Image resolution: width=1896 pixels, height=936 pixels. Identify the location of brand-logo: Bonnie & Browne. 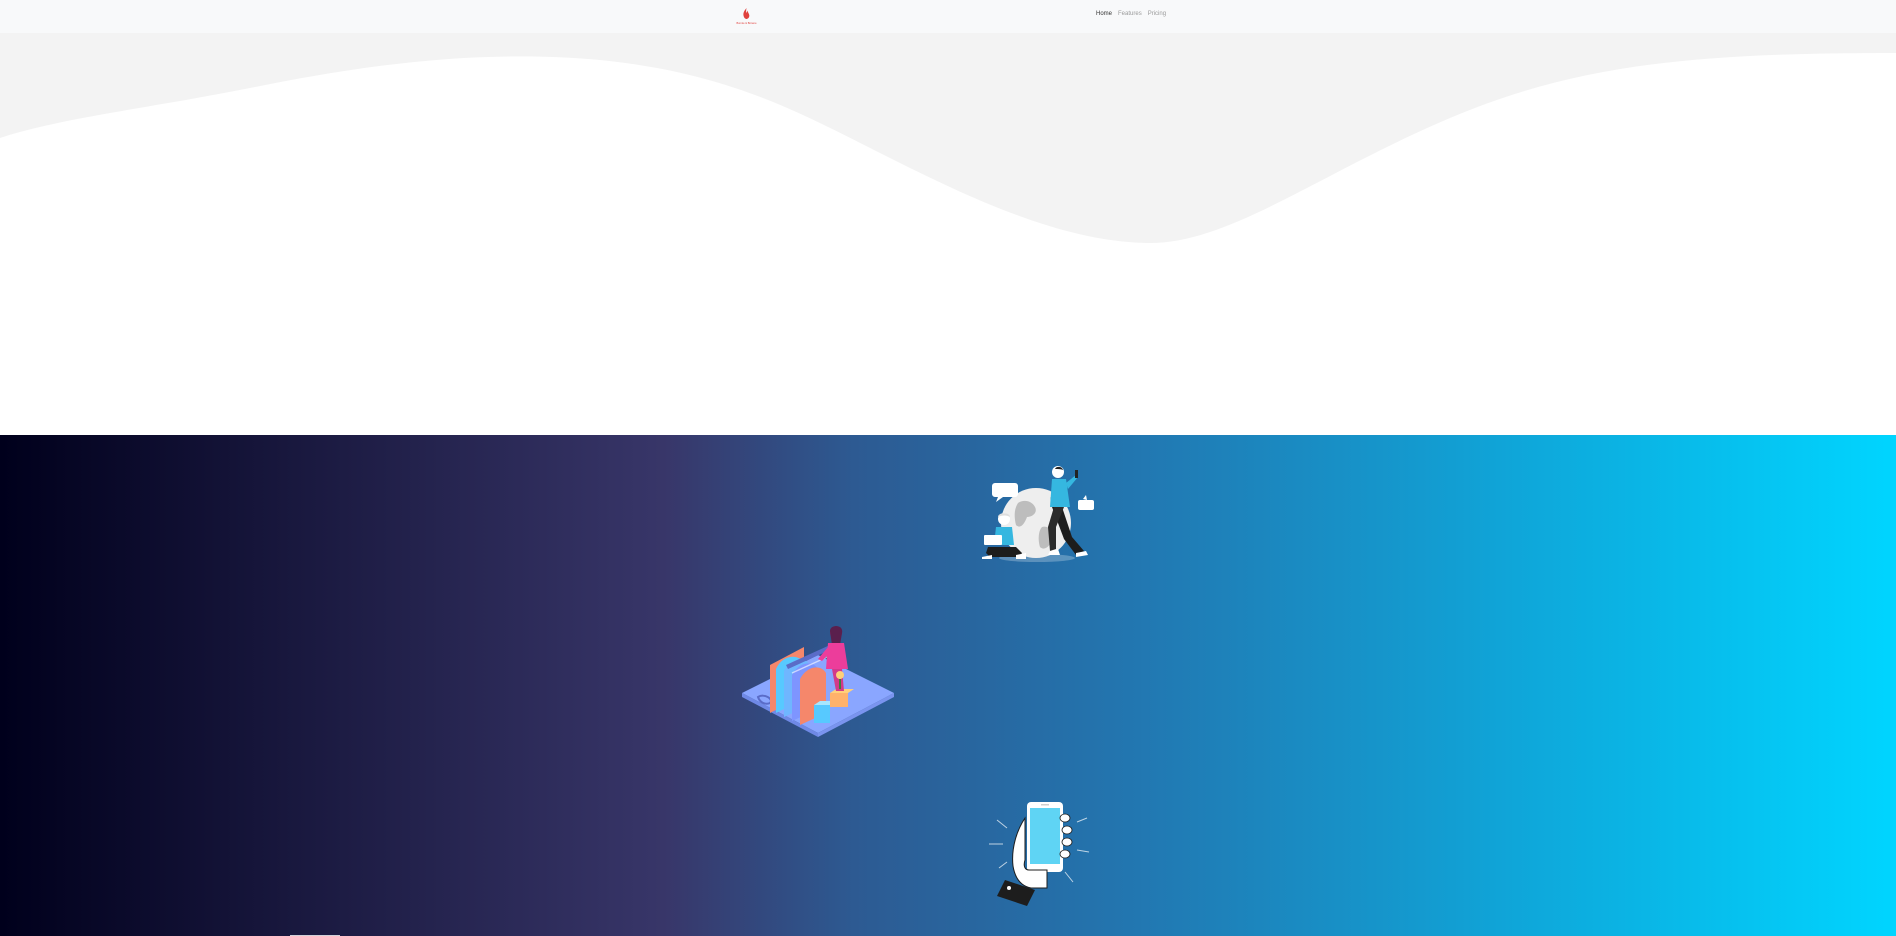
(746, 16).